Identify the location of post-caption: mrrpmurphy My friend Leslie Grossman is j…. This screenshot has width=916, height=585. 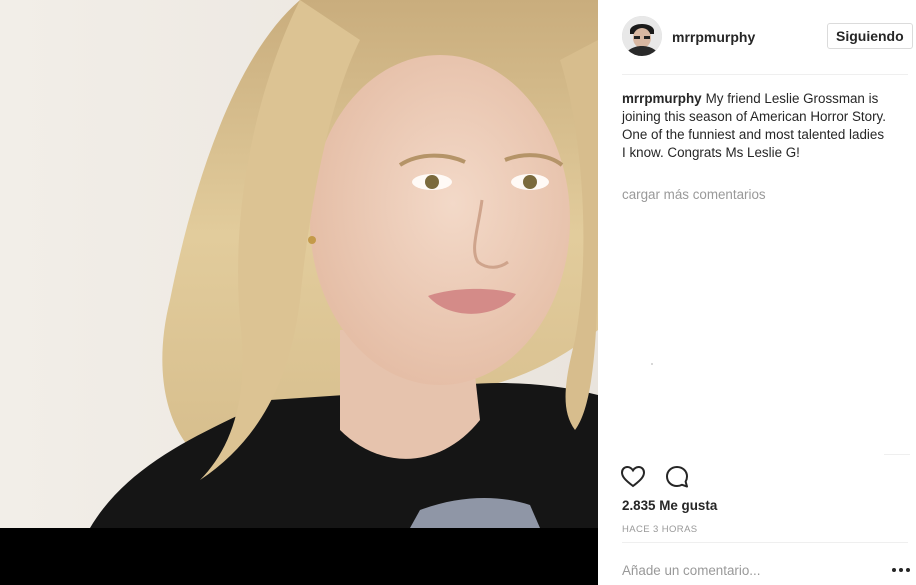
(756, 126).